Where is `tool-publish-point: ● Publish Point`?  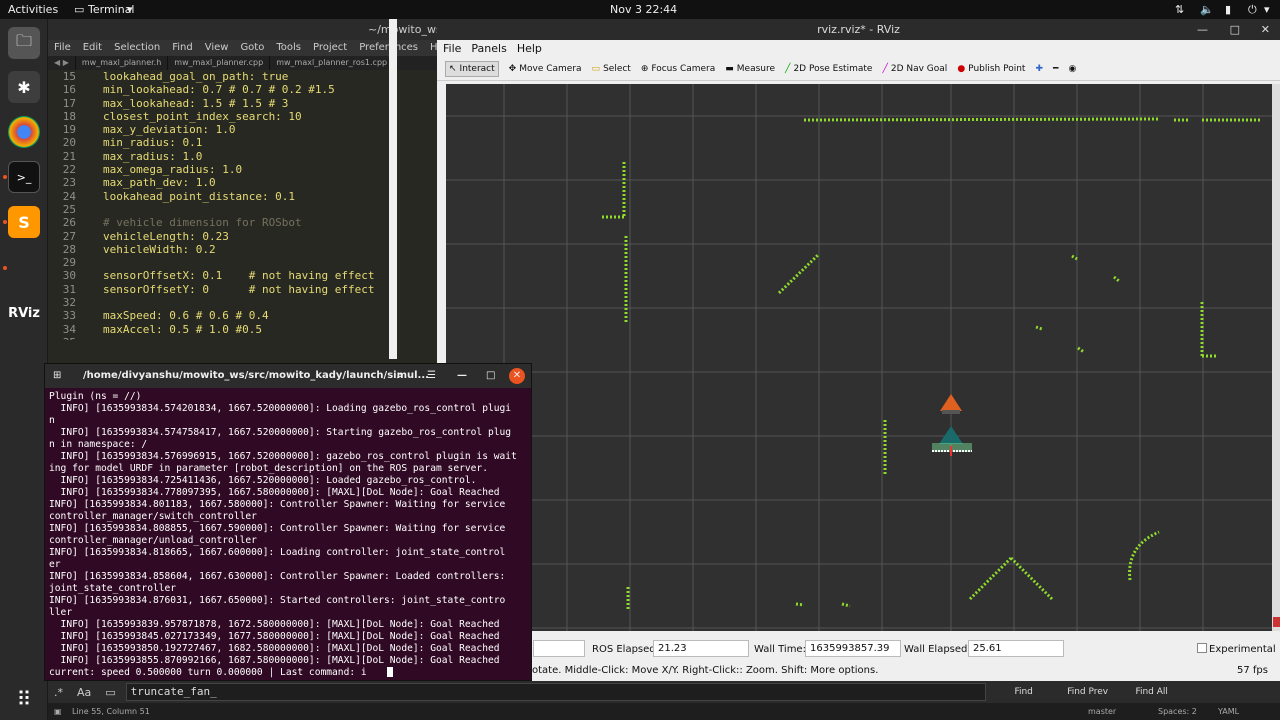
tool-publish-point: ● Publish Point is located at coordinates (991, 69).